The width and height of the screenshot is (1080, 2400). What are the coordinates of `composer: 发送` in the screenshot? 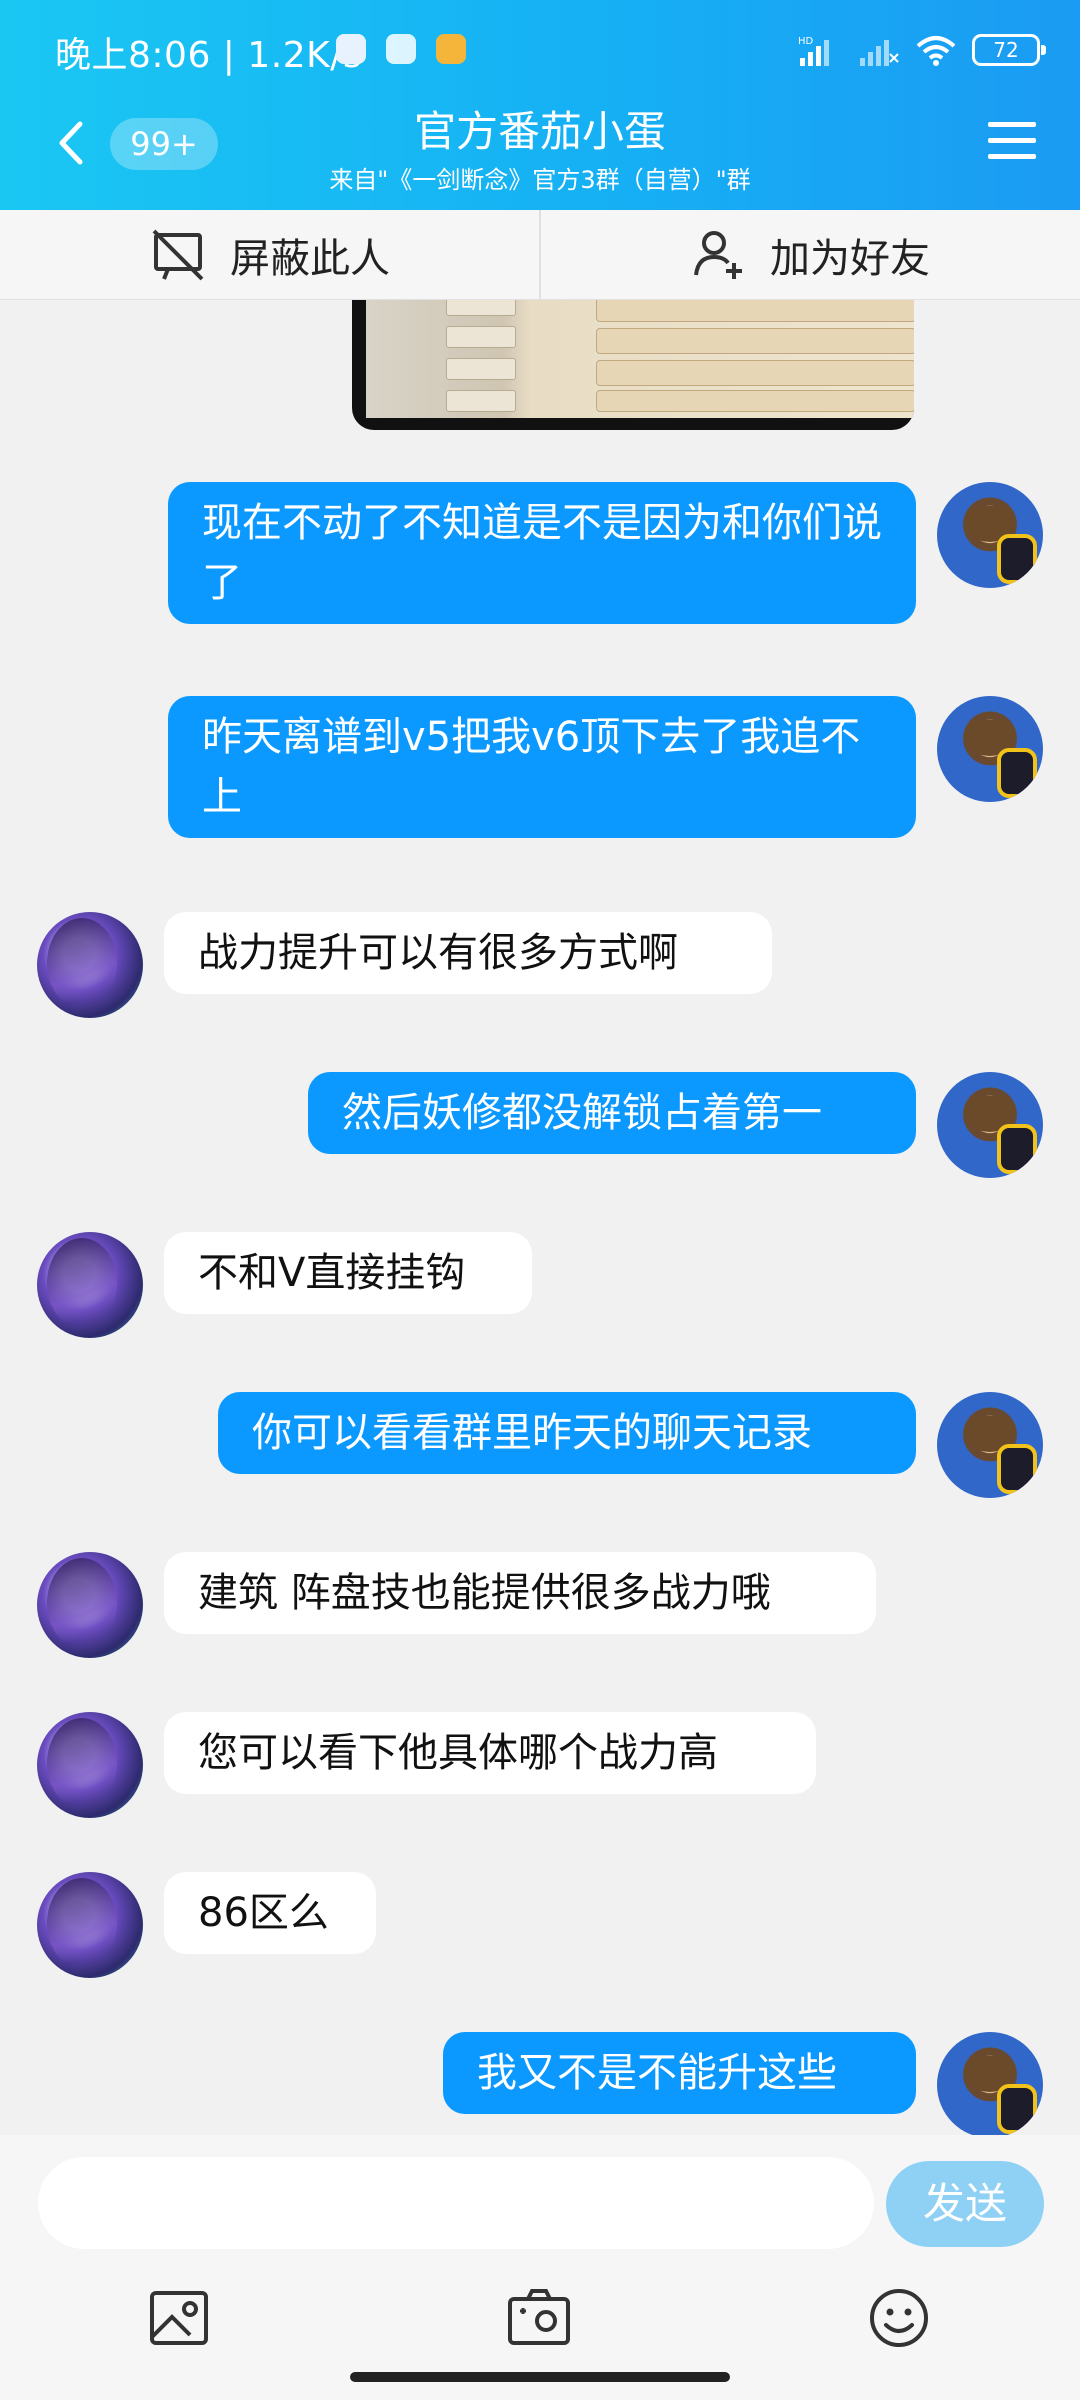 It's located at (540, 2267).